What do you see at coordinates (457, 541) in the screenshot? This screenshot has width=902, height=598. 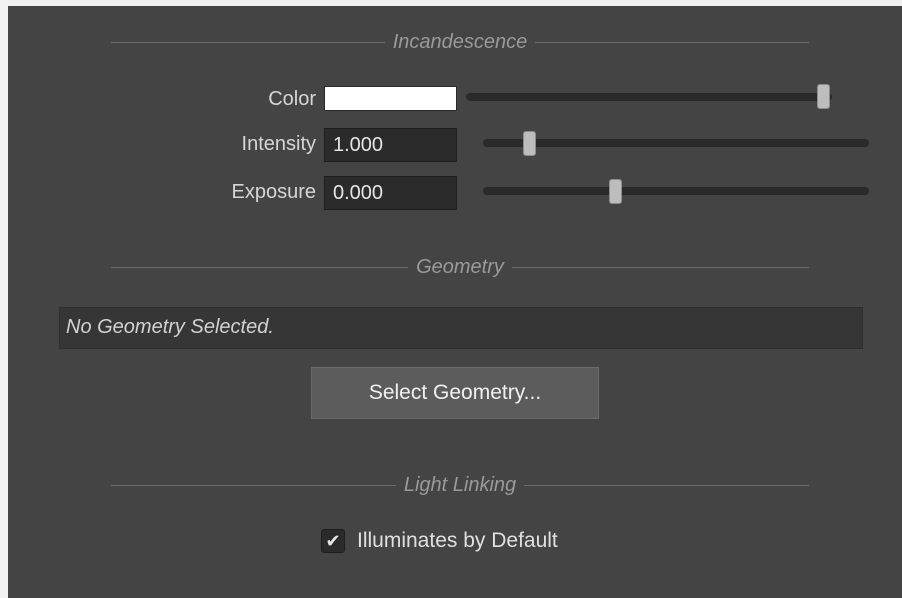 I see `illuminates-by-default-label: Illuminates by Default` at bounding box center [457, 541].